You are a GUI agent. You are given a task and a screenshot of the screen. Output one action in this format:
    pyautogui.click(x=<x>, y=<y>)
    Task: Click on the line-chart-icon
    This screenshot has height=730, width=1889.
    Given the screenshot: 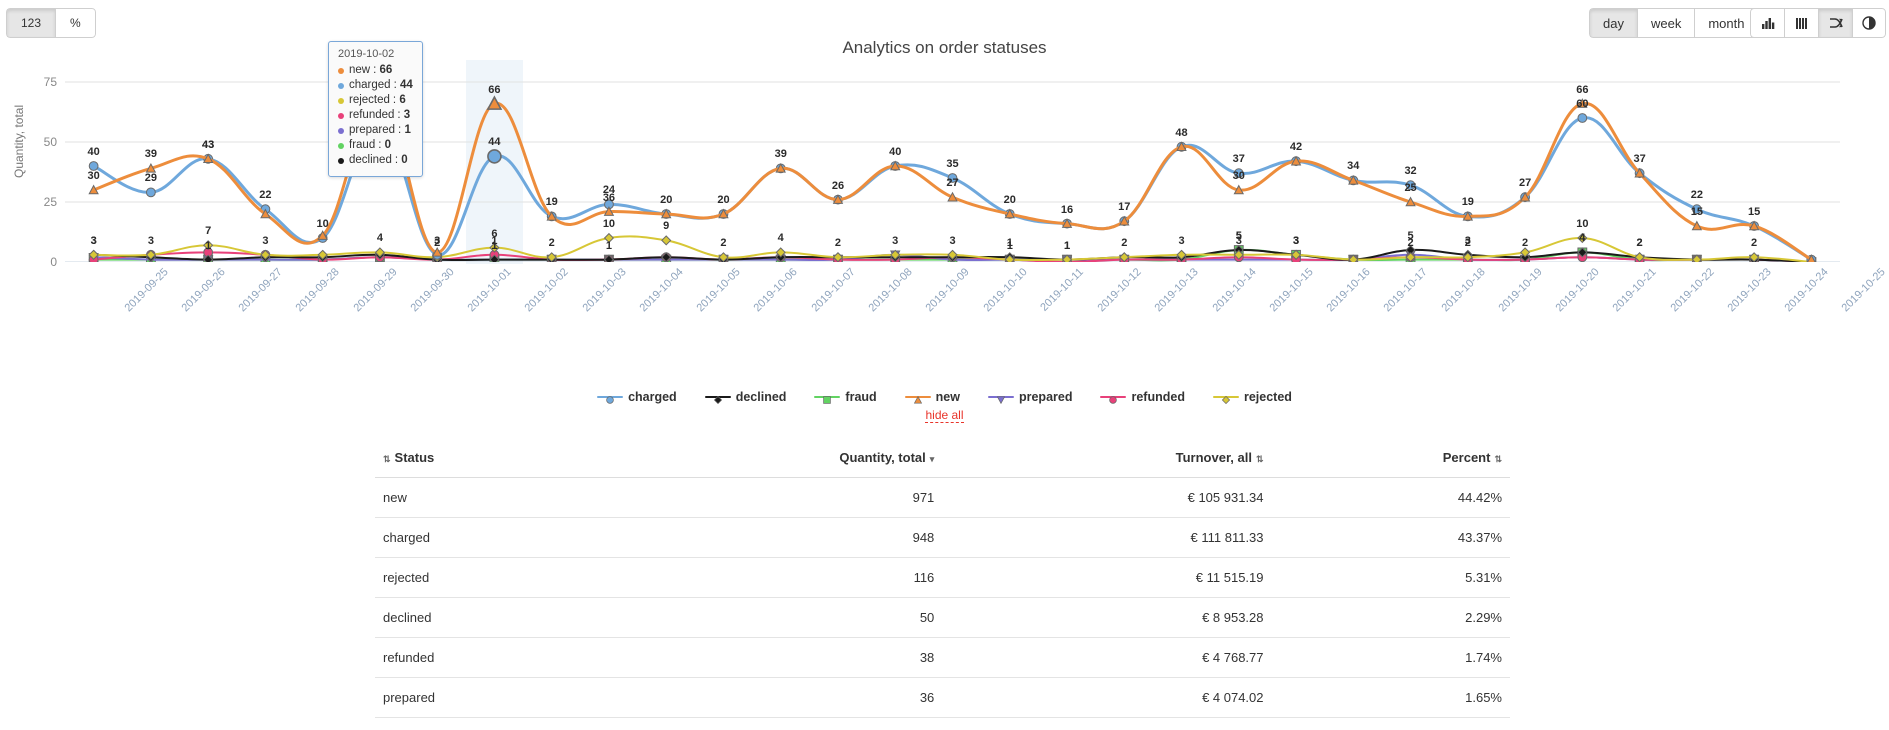 What is the action you would take?
    pyautogui.click(x=1836, y=23)
    